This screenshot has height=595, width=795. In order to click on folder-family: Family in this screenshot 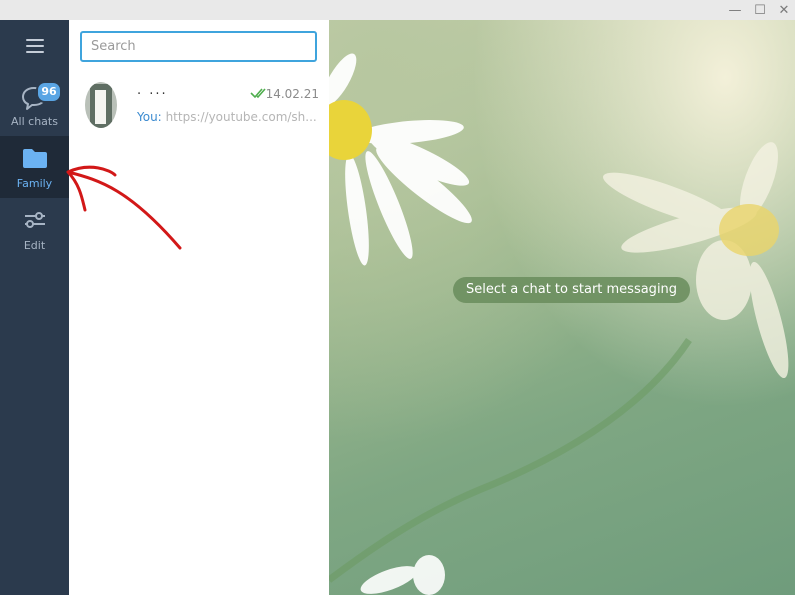, I will do `click(34, 167)`.